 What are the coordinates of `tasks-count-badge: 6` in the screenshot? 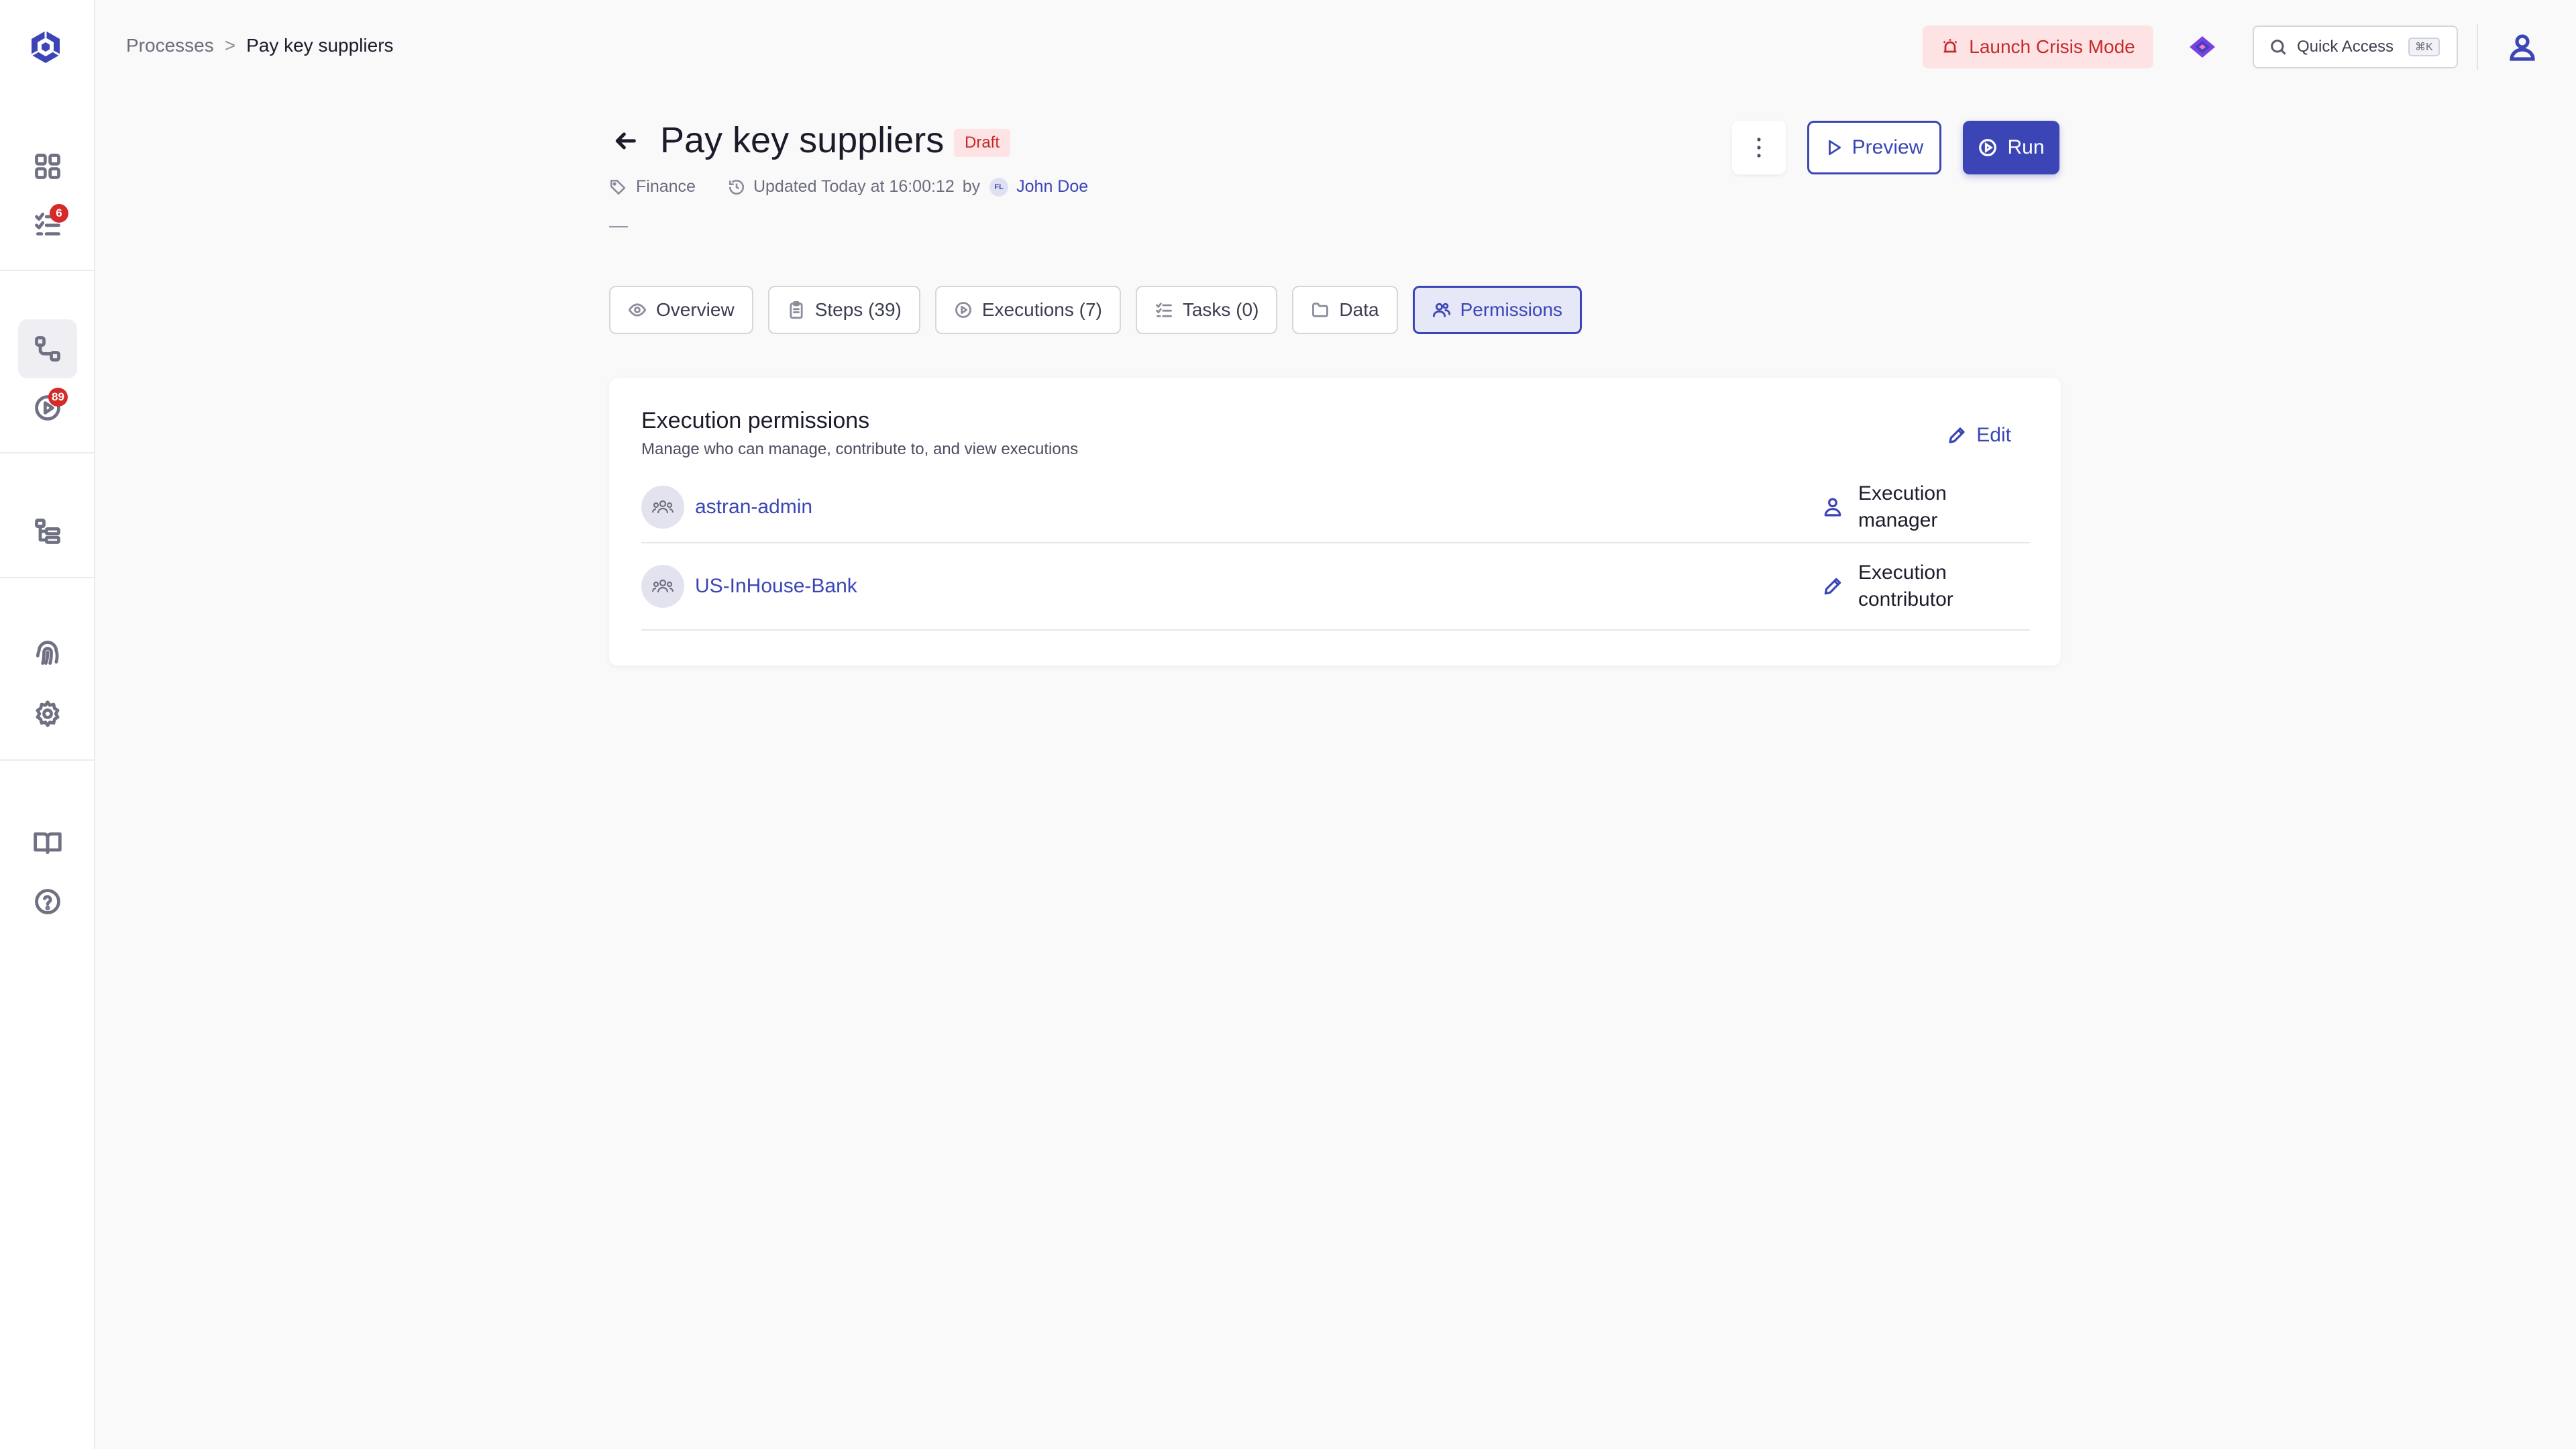 It's located at (59, 213).